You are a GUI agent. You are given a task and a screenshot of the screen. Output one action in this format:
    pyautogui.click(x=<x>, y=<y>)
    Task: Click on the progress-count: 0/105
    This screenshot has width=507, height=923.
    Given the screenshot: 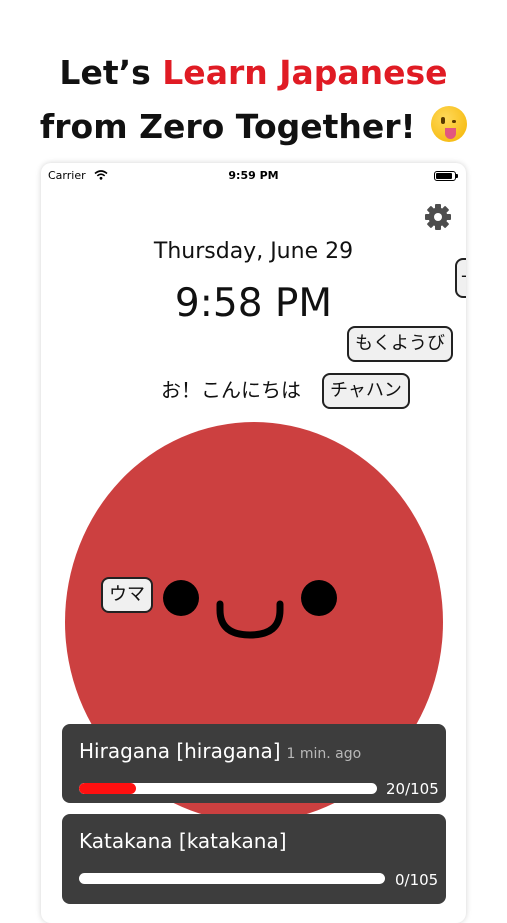 What is the action you would take?
    pyautogui.click(x=417, y=880)
    